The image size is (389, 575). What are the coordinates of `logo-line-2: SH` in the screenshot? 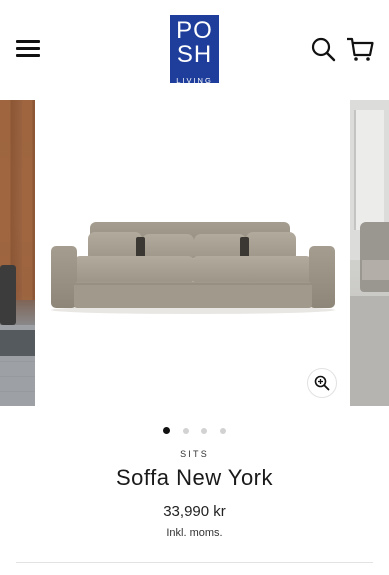 It's located at (194, 54).